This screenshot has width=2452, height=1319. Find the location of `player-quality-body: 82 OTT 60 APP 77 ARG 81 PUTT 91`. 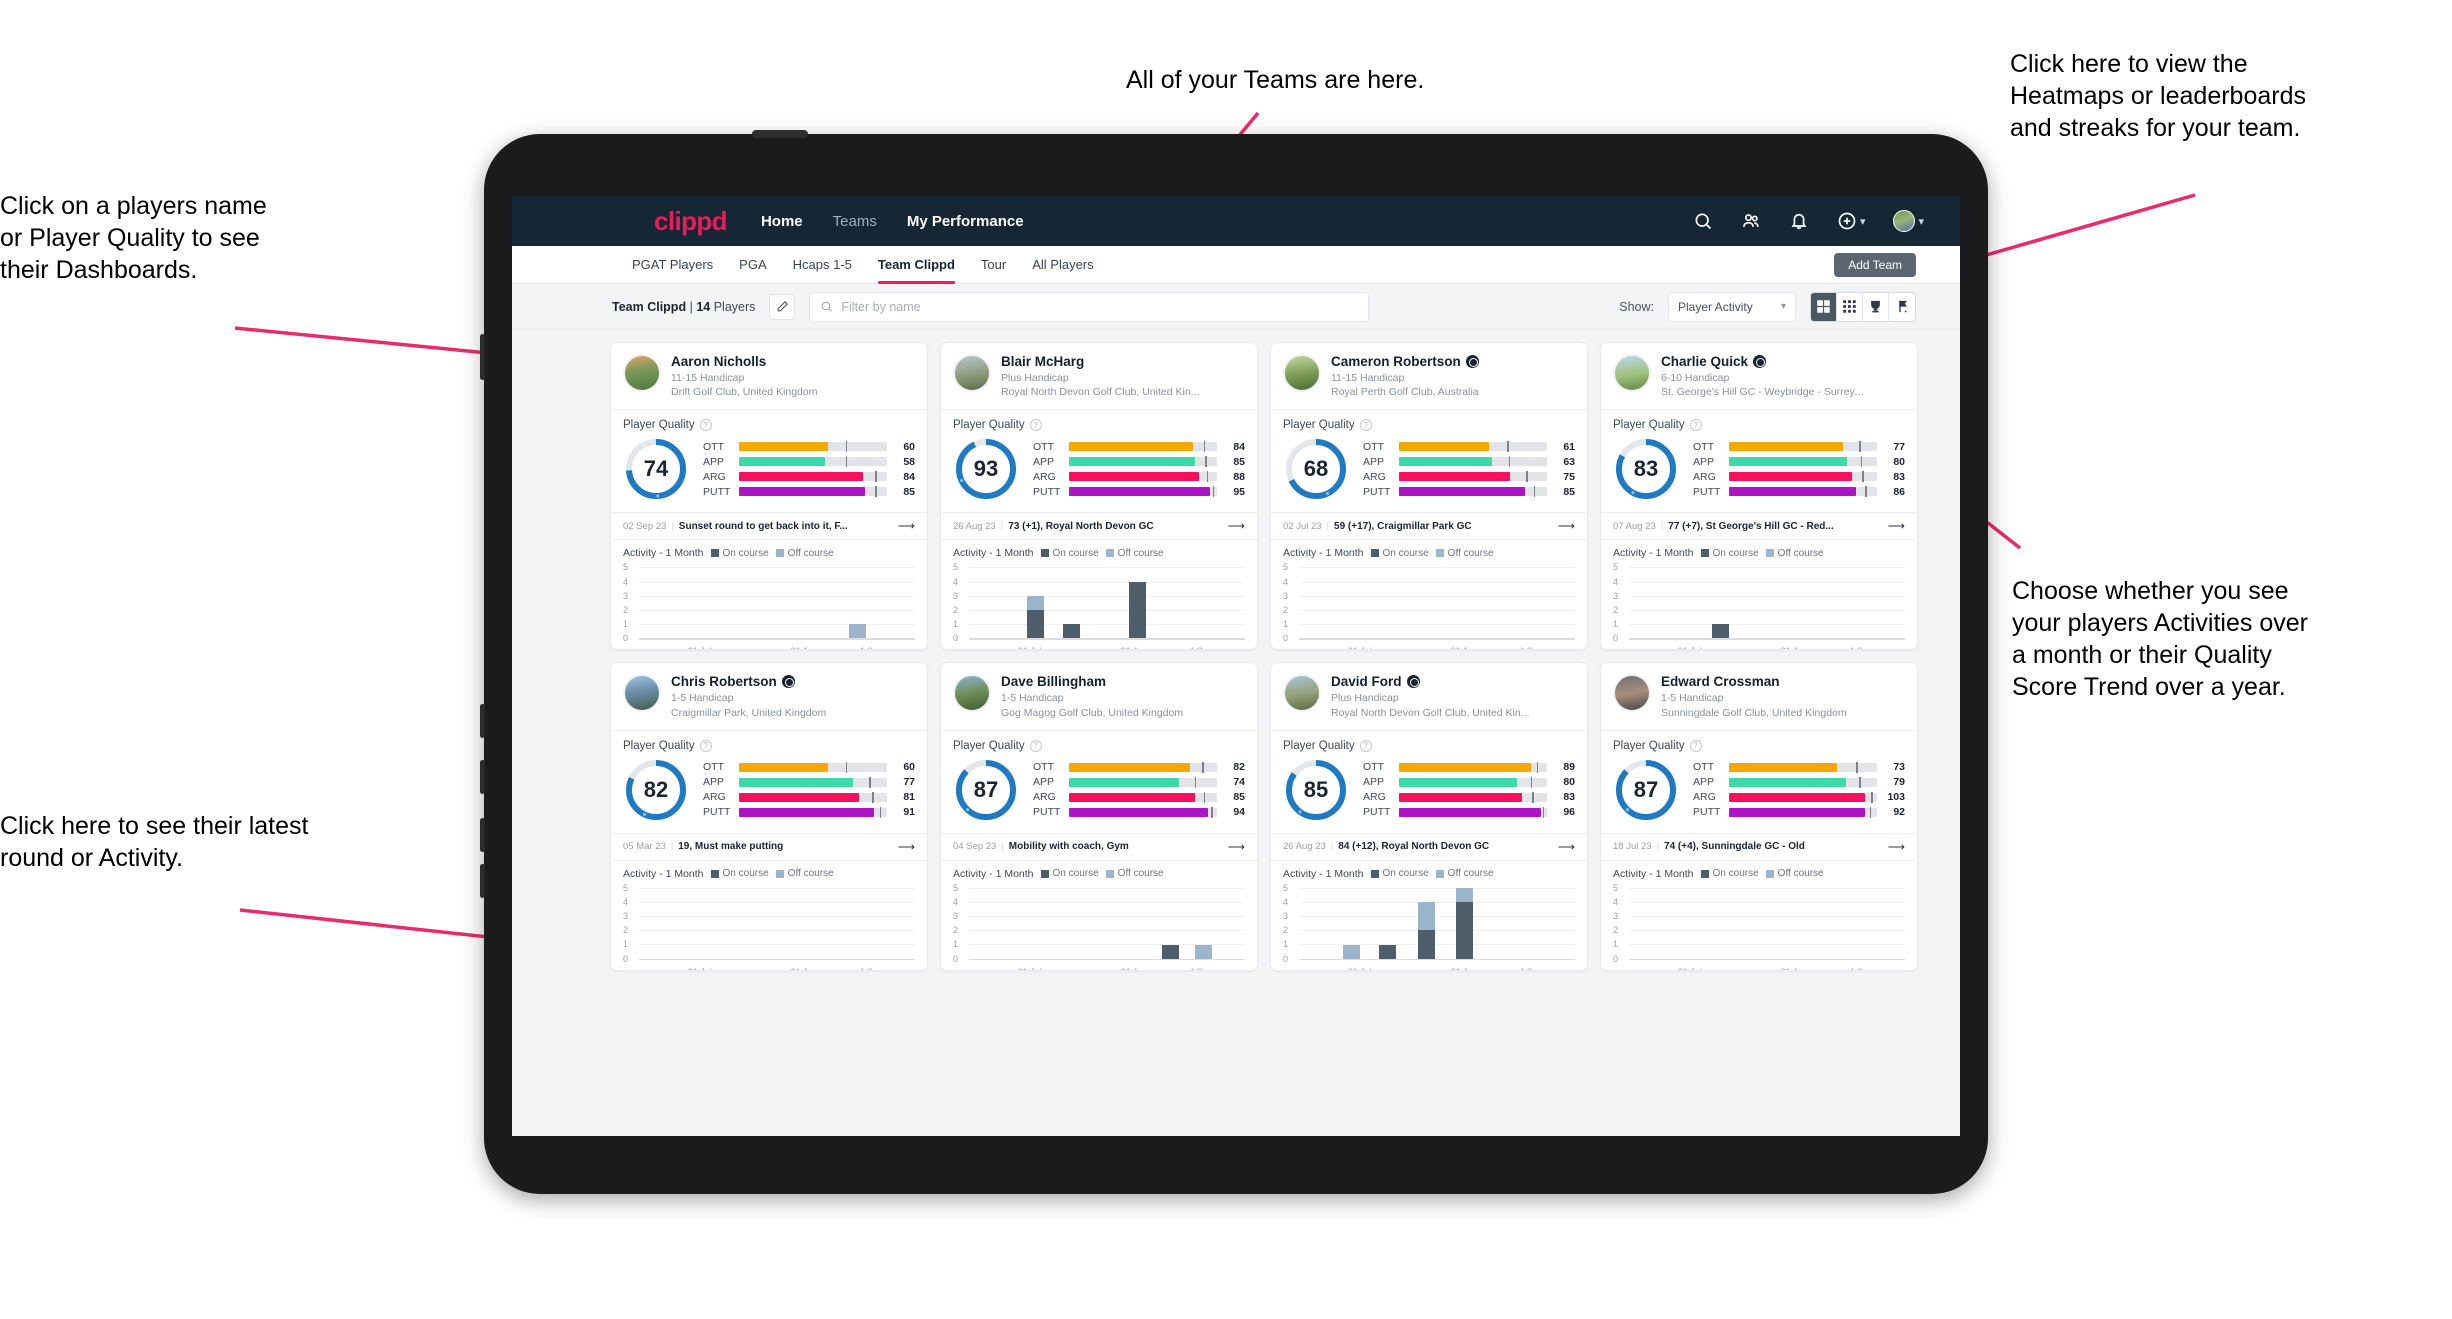

player-quality-body: 82 OTT 60 APP 77 ARG 81 PUTT 91 is located at coordinates (769, 794).